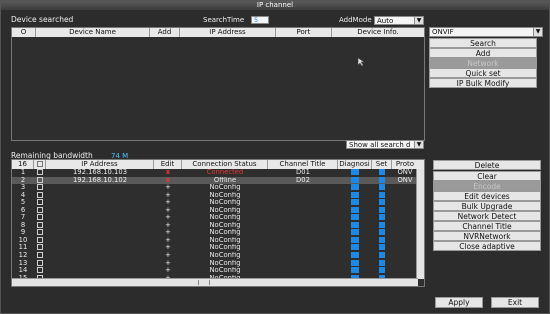 This screenshot has width=550, height=314. Describe the element at coordinates (487, 165) in the screenshot. I see `delete-button: Delete` at that location.